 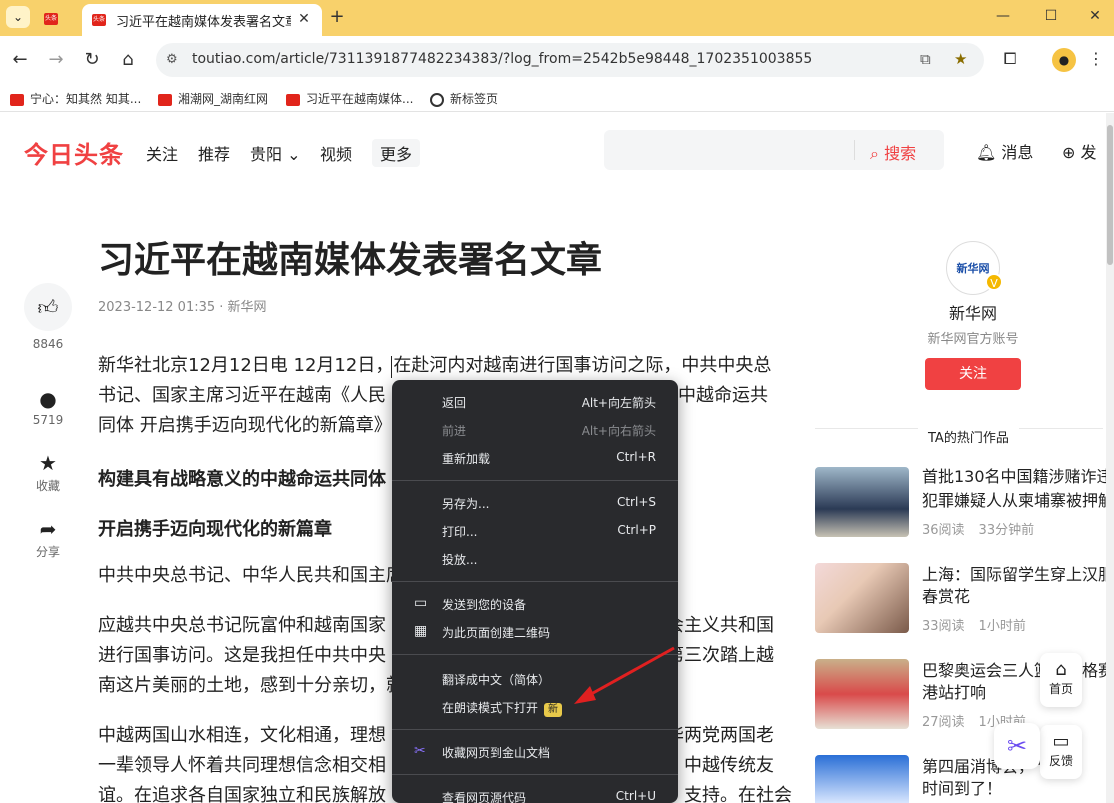 I want to click on forward-arrow-icon: →, so click(x=56, y=60).